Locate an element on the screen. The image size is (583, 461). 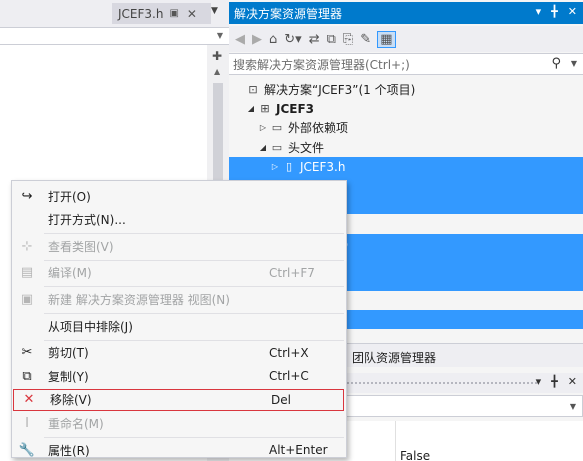
remove-x-icon: ✕ is located at coordinates (29, 400).